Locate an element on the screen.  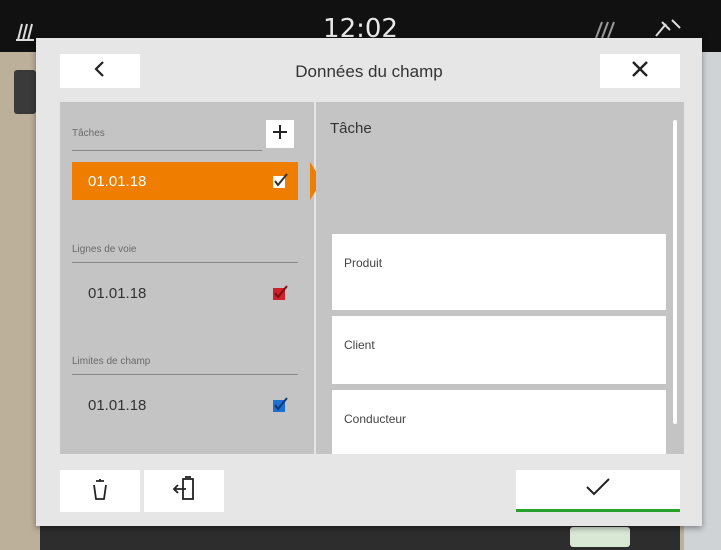
detail-scrollbar is located at coordinates (675, 272).